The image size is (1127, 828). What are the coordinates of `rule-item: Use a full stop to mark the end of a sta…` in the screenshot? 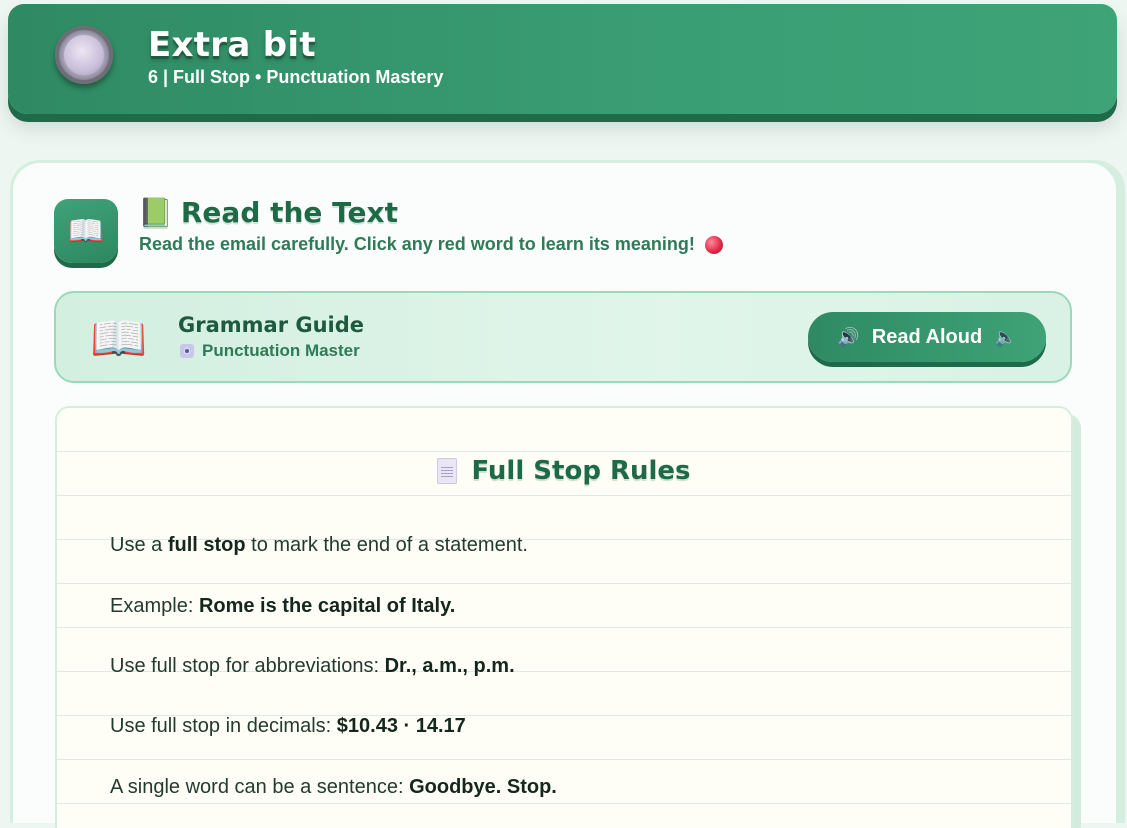 It's located at (319, 545).